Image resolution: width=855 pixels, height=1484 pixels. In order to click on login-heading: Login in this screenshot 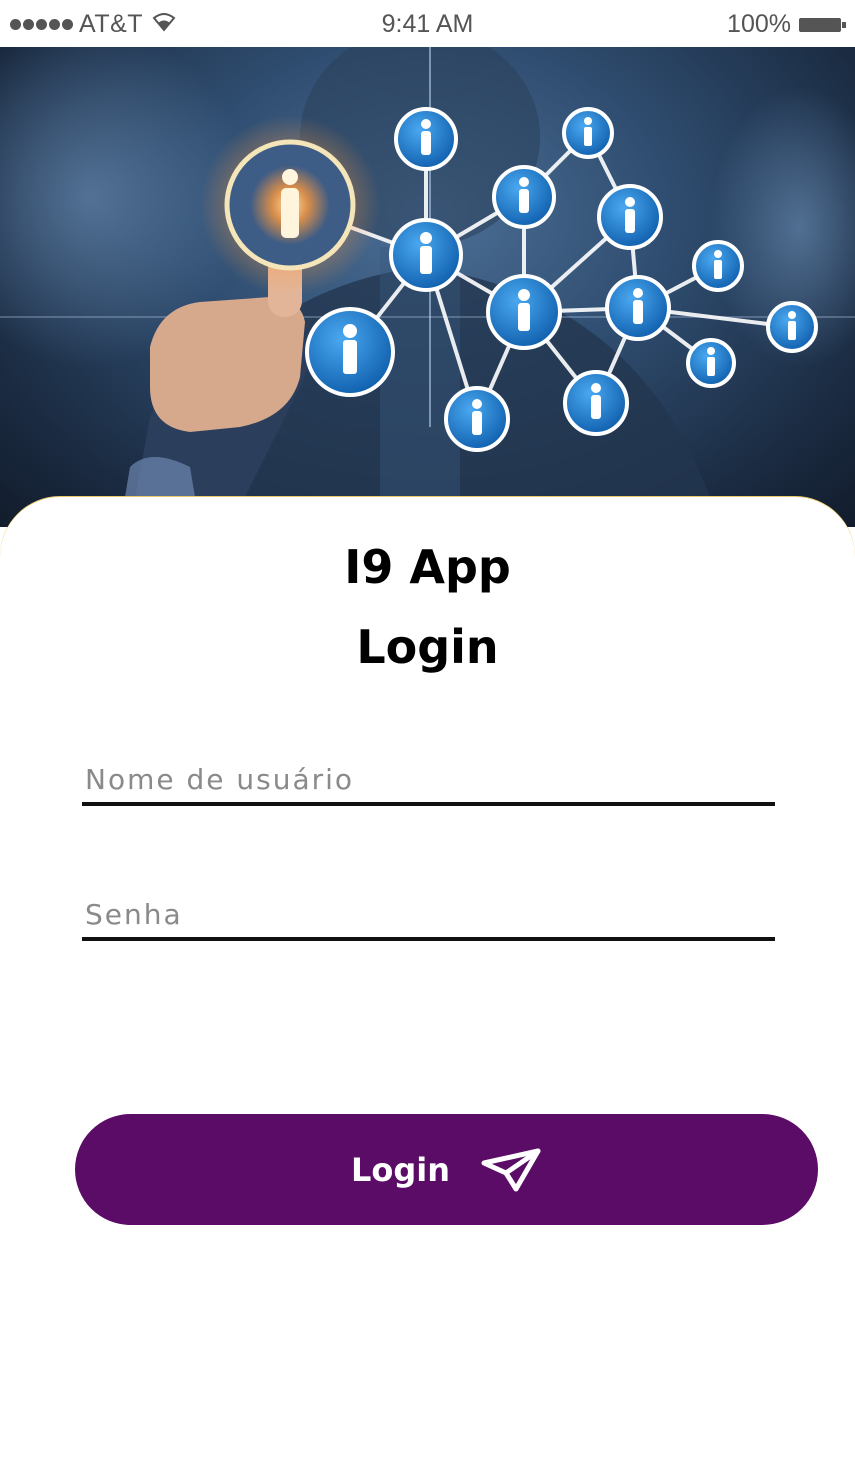, I will do `click(427, 647)`.